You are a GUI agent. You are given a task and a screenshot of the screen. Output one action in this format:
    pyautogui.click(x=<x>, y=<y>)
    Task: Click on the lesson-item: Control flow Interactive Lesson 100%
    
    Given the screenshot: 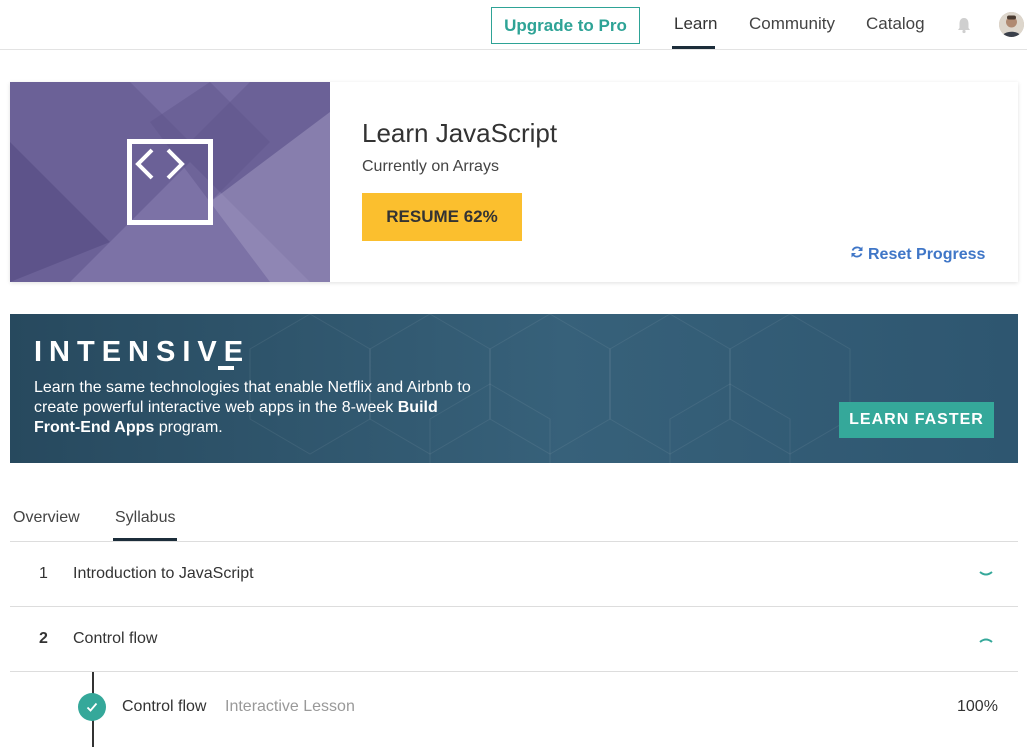 What is the action you would take?
    pyautogui.click(x=514, y=709)
    